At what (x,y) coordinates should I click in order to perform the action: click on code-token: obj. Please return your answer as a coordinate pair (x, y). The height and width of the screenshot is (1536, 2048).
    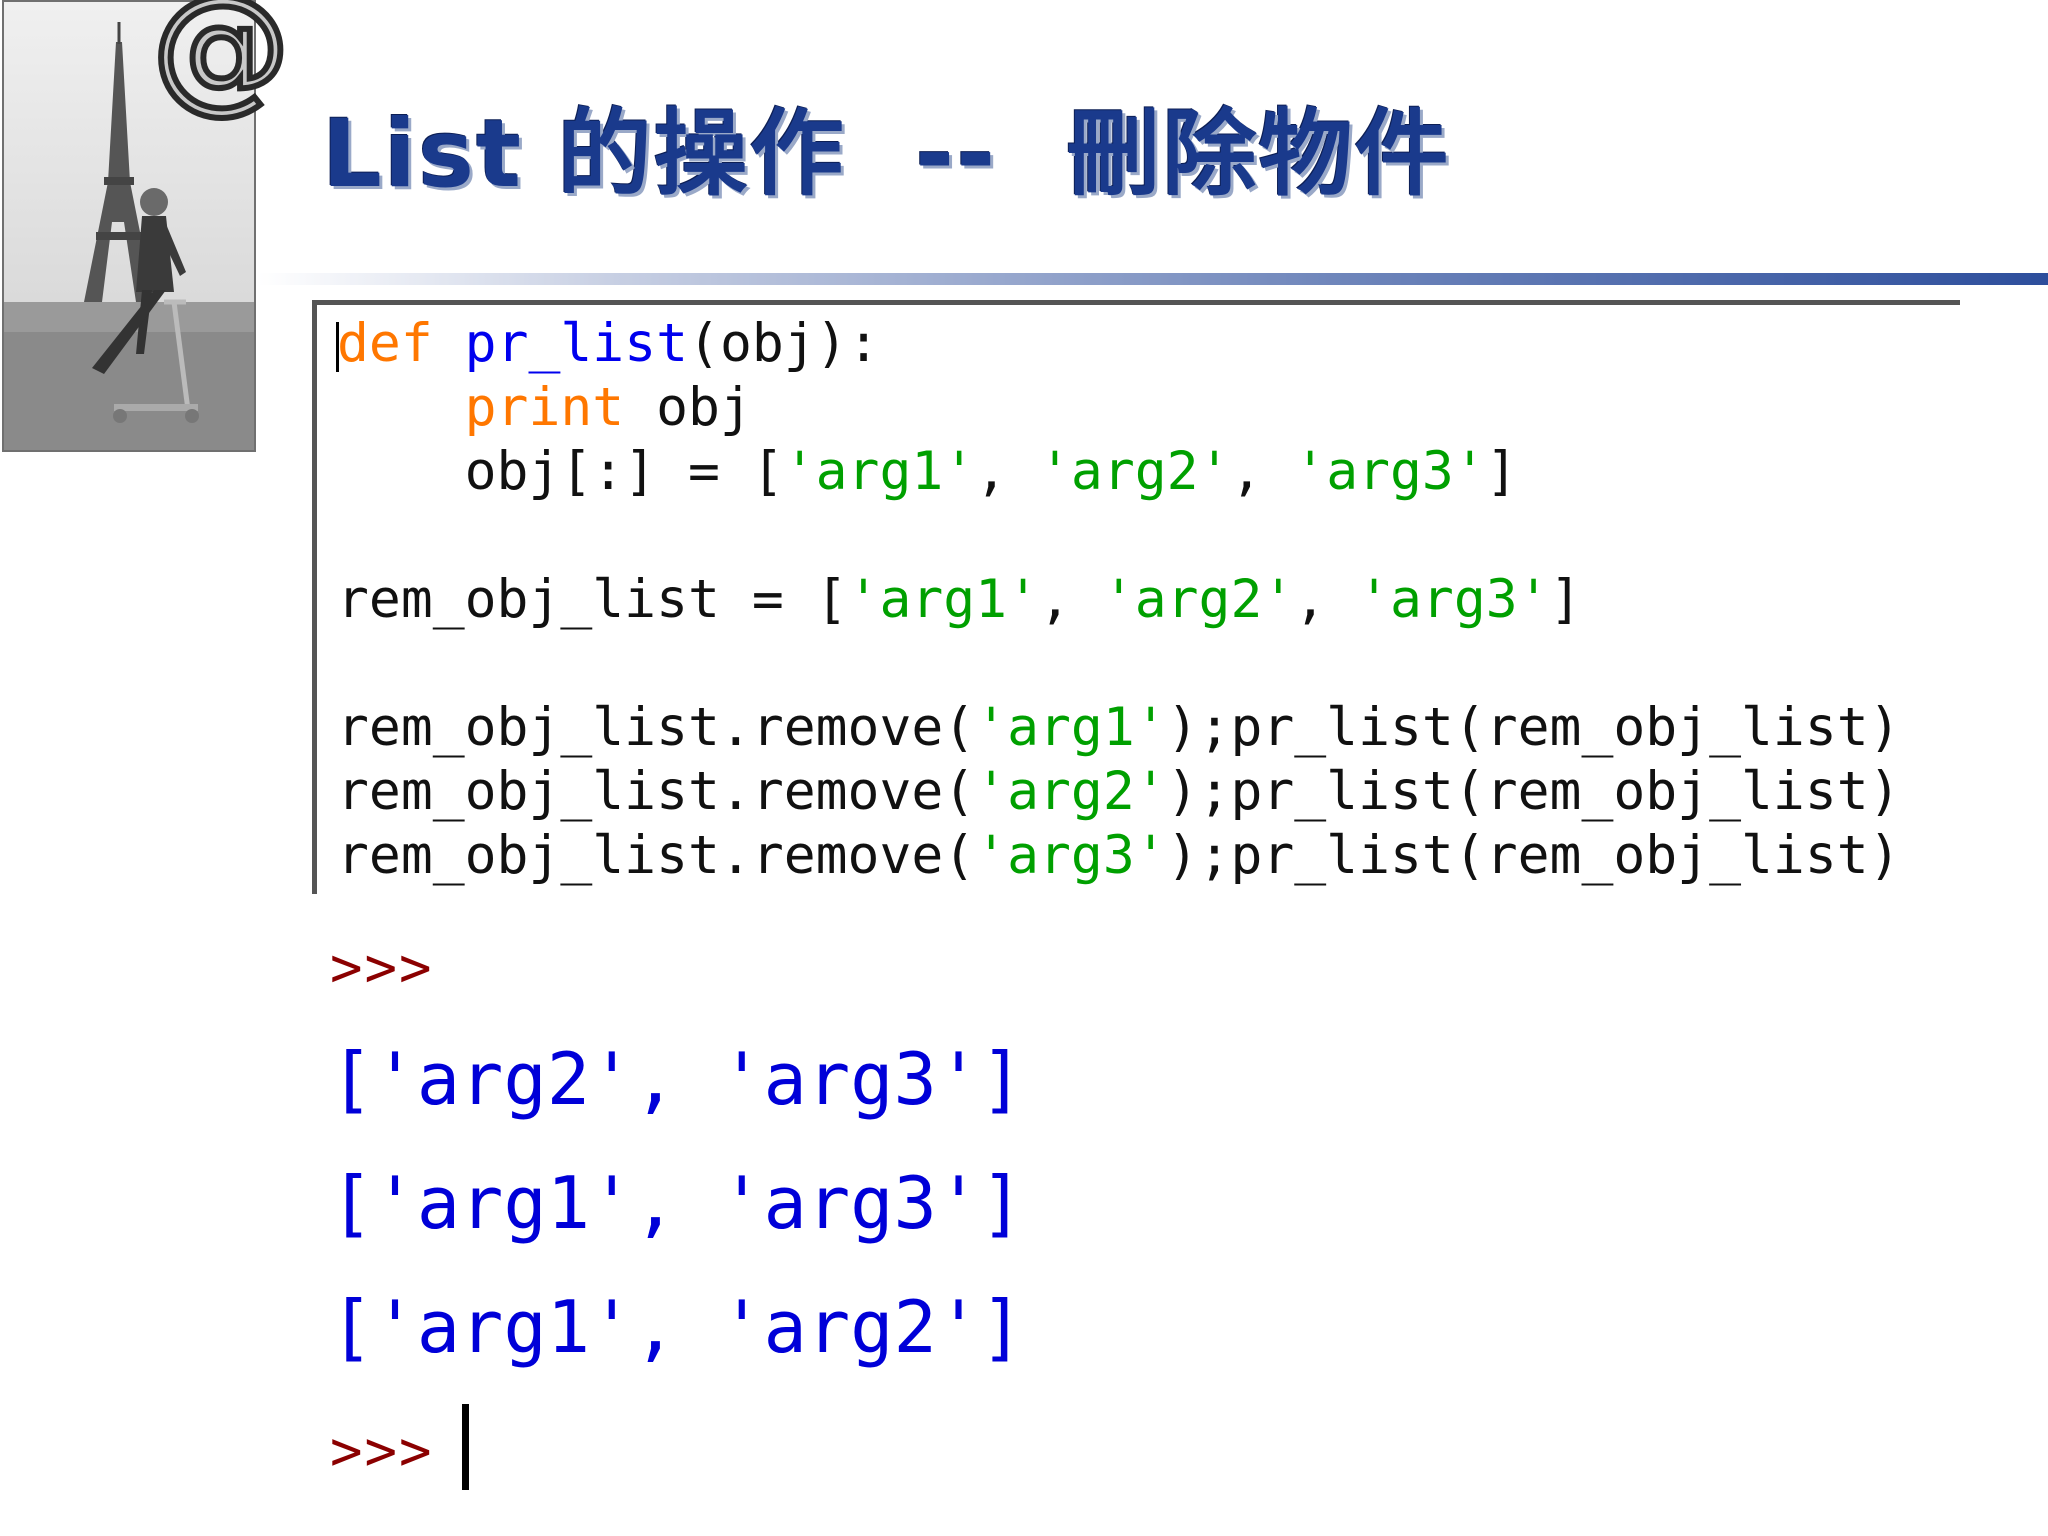
    Looking at the image, I should click on (688, 407).